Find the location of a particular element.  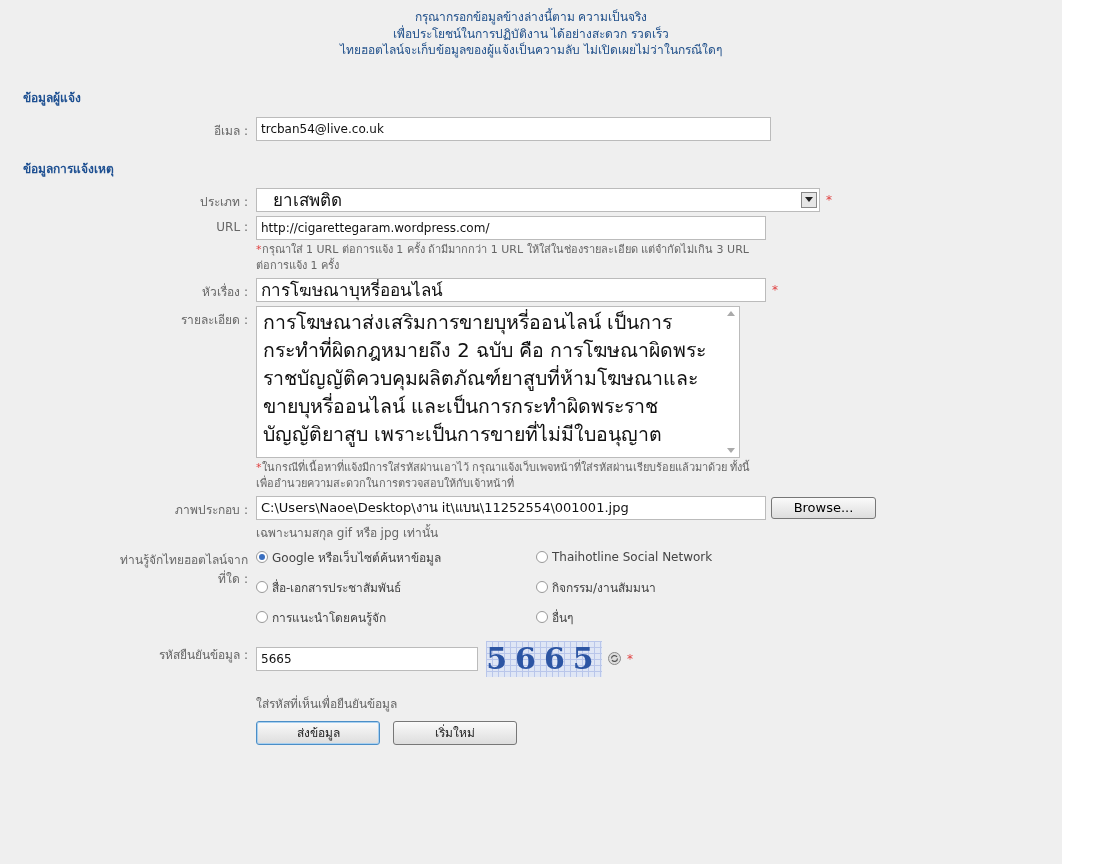

text-field: http://cigarettegaram.wordpress.com/ is located at coordinates (511, 227).